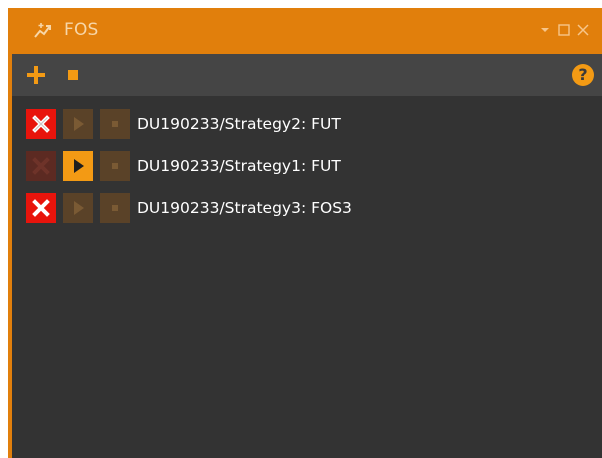 This screenshot has height=458, width=602. Describe the element at coordinates (583, 75) in the screenshot. I see `help-button: ?` at that location.